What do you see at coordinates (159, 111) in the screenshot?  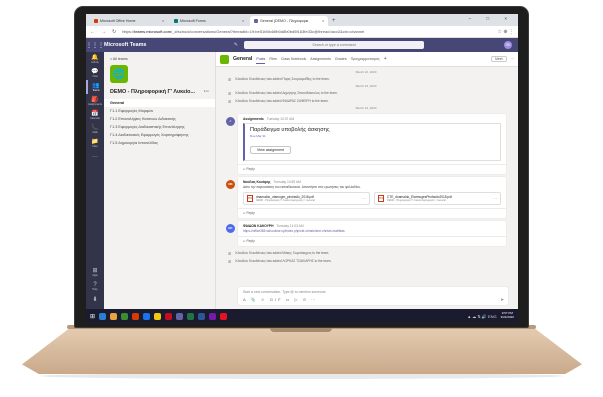 I see `channel-item: Γ1.1 Εφαρμογές Μορφών` at bounding box center [159, 111].